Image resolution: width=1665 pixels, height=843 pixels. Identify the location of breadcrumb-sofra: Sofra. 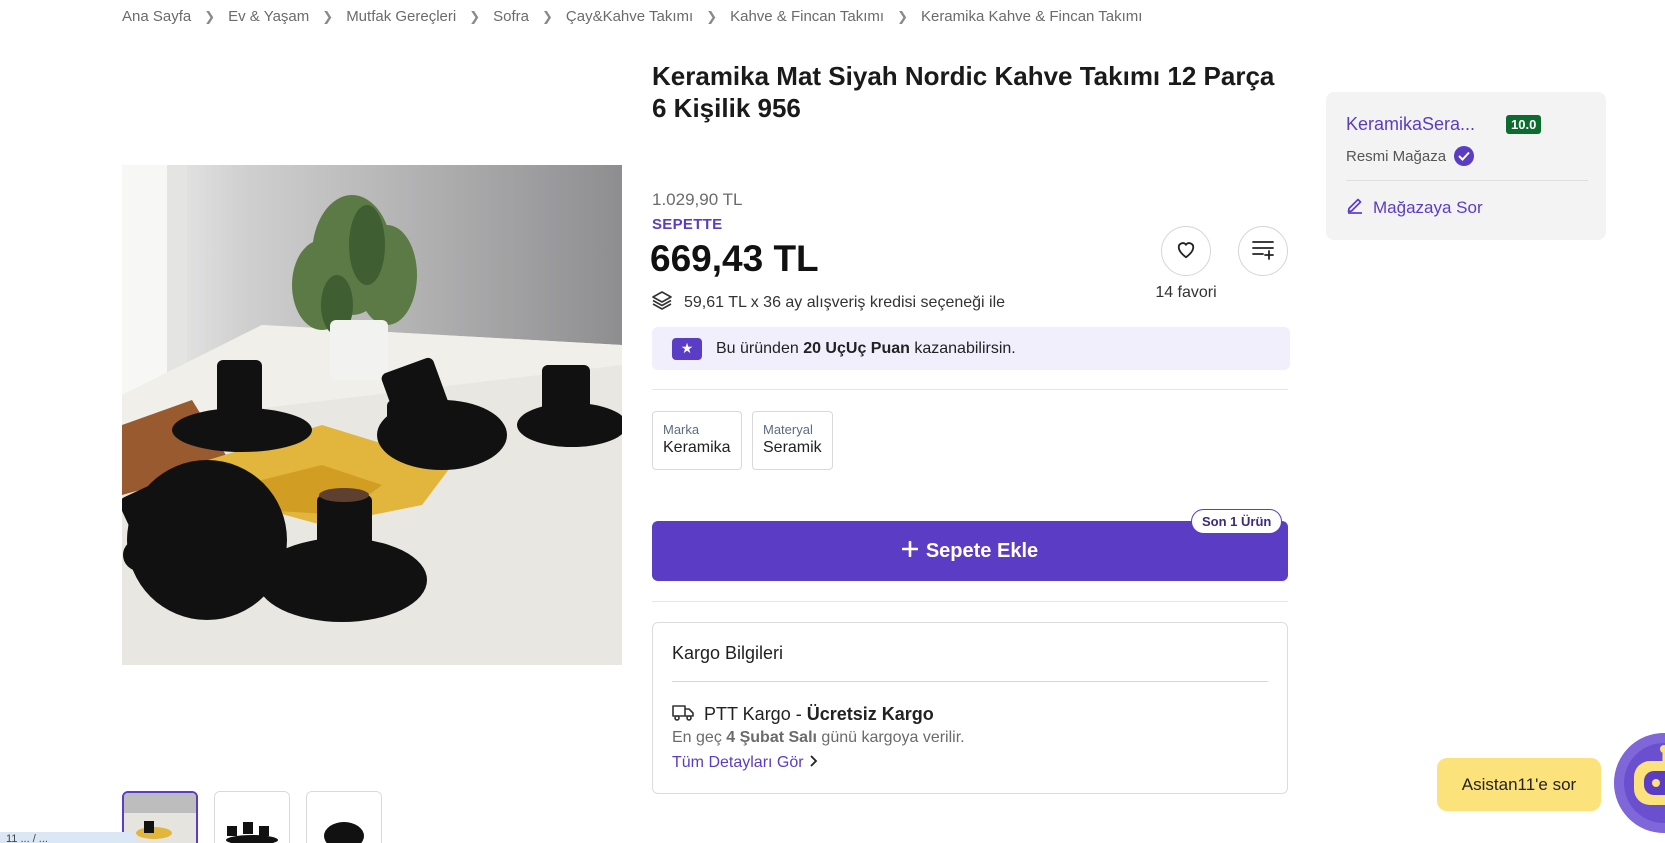
(511, 16).